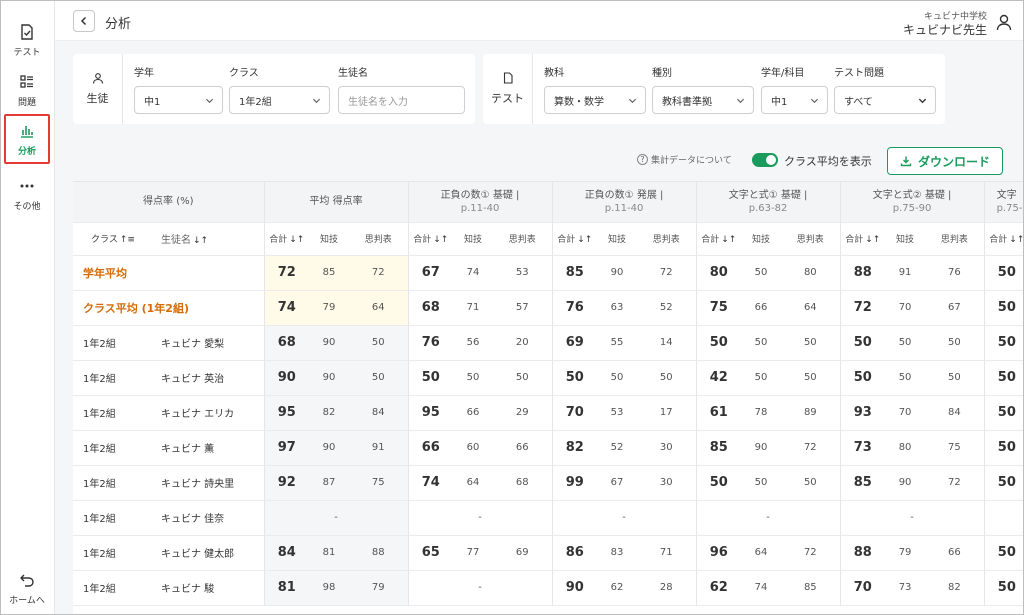  I want to click on student-name-cell: キュビナ 佳奈, so click(209, 518).